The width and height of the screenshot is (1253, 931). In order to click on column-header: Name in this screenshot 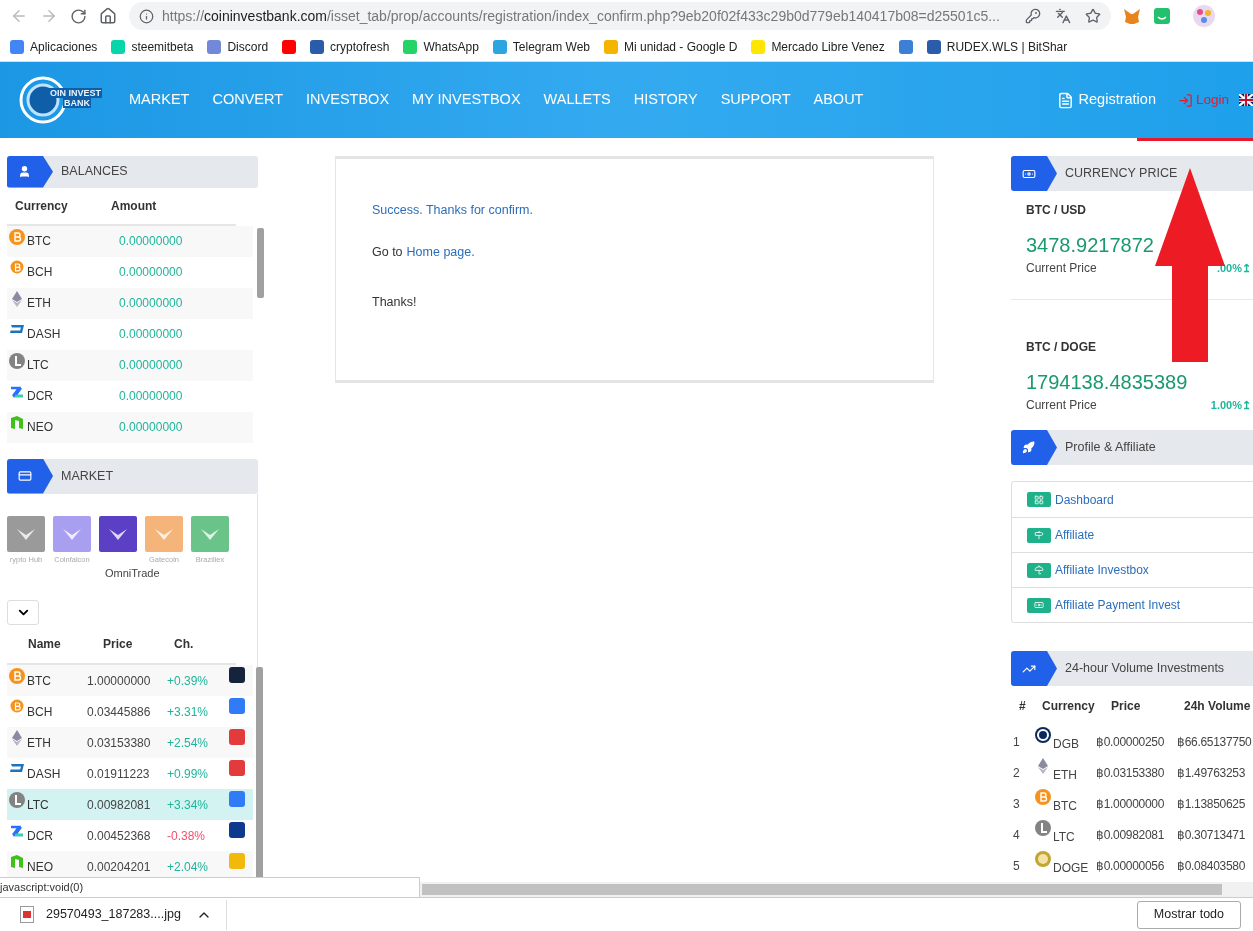, I will do `click(44, 644)`.